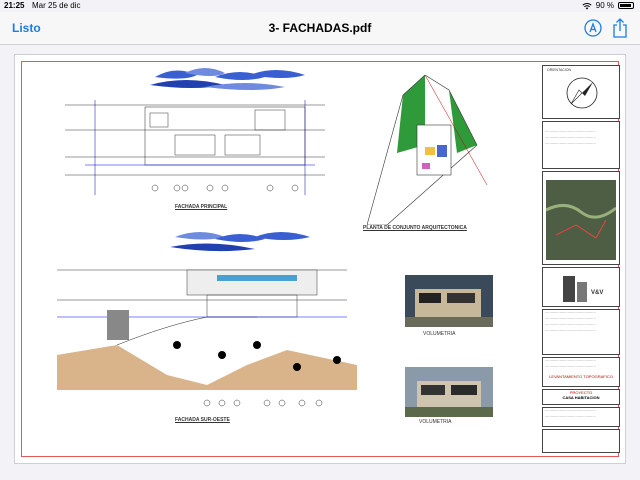 Image resolution: width=640 pixels, height=480 pixels. Describe the element at coordinates (415, 228) in the screenshot. I see `label-planta-conjunto: PLANTA DE CONJUNTO ARQUITECTONICA` at that location.